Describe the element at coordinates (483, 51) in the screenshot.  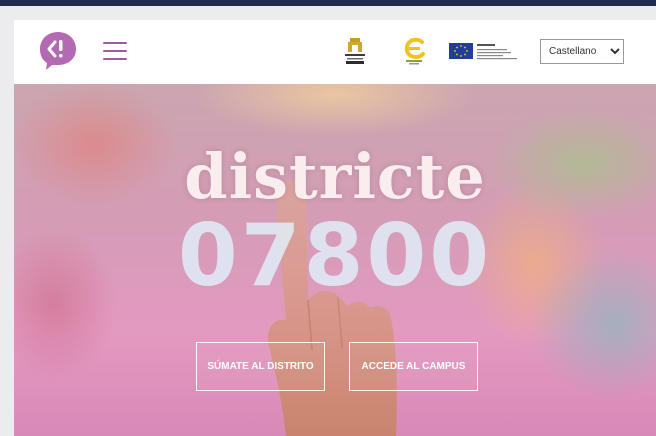
I see `eu-flag-logo-icon` at that location.